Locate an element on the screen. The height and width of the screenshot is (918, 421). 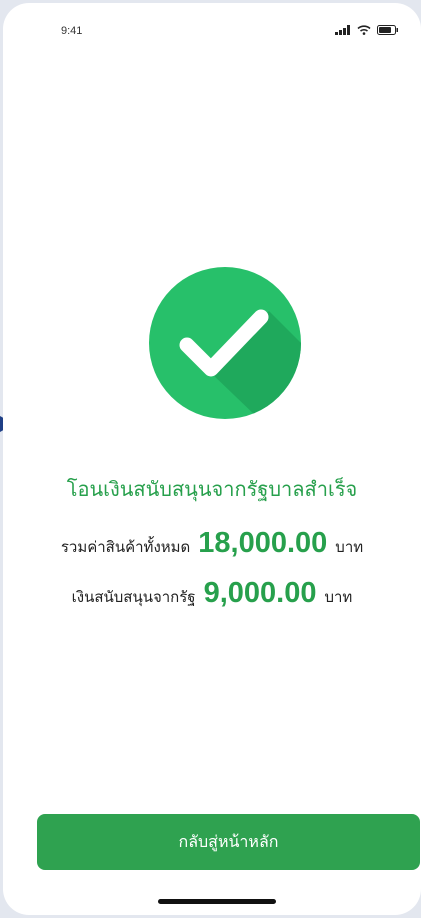
home-indicator is located at coordinates (217, 901).